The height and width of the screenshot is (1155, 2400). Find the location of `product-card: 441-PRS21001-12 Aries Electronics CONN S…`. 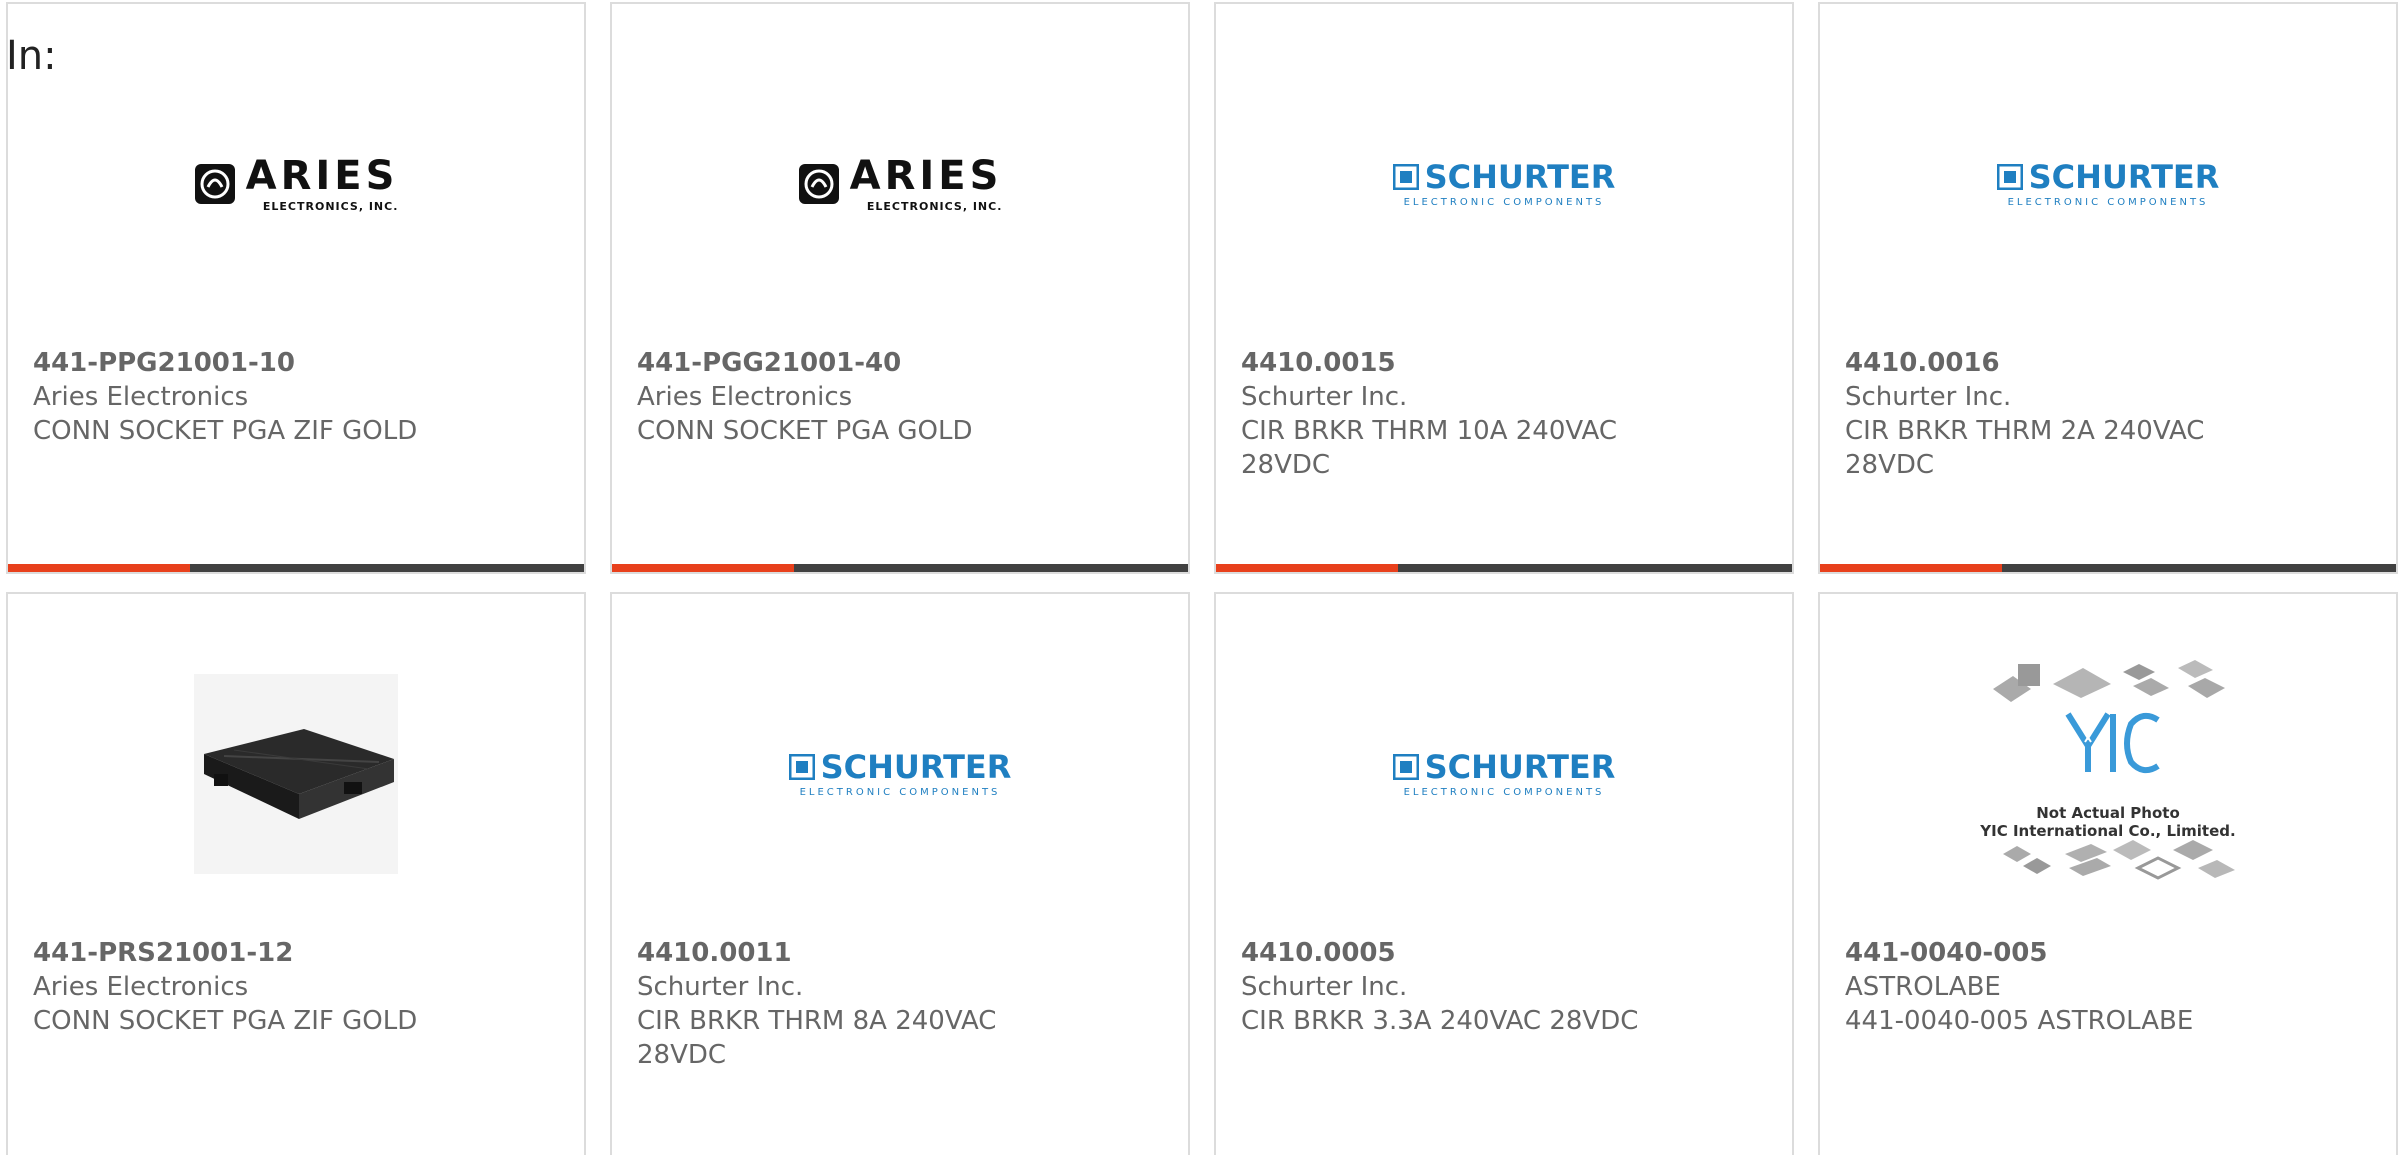

product-card: 441-PRS21001-12 Aries Electronics CONN S… is located at coordinates (296, 873).